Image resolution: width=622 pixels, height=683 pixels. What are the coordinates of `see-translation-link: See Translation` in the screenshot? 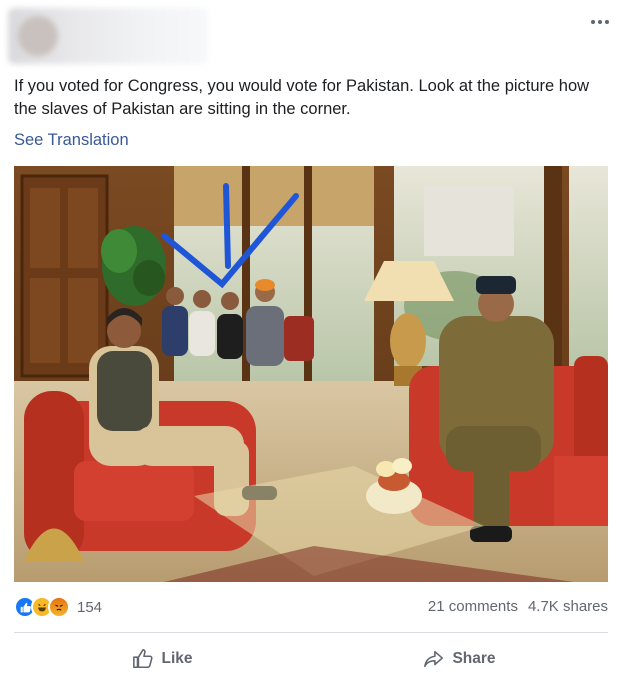 It's located at (71, 140).